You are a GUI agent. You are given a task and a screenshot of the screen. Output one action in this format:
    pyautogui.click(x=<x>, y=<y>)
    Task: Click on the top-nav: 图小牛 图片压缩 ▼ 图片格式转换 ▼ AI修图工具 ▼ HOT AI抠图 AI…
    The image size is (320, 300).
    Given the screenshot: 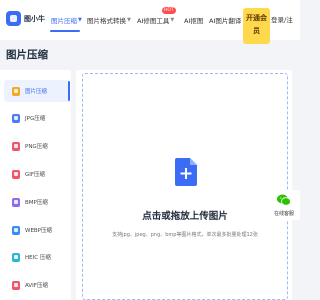 What is the action you would take?
    pyautogui.click(x=150, y=22)
    